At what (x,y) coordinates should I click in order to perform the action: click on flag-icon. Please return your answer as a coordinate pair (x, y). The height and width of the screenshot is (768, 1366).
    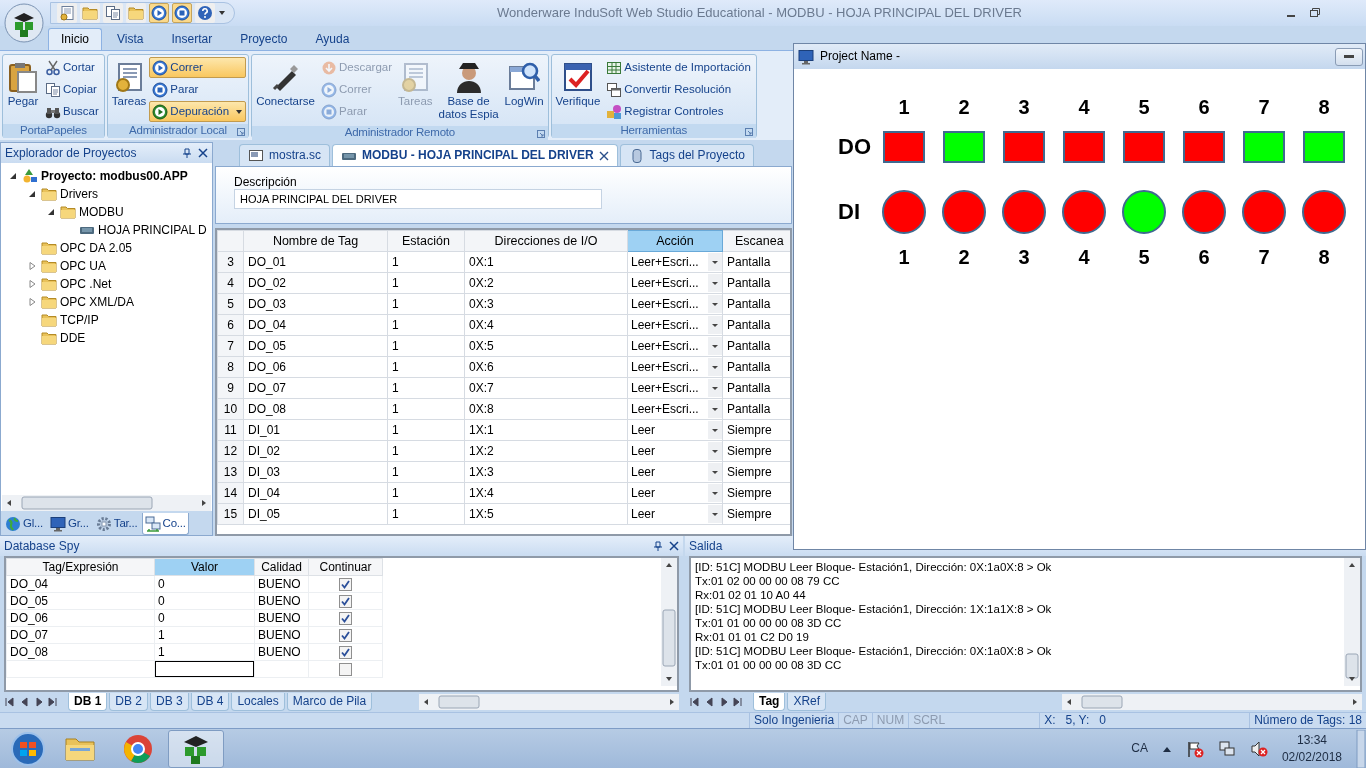
    Looking at the image, I should click on (1194, 748).